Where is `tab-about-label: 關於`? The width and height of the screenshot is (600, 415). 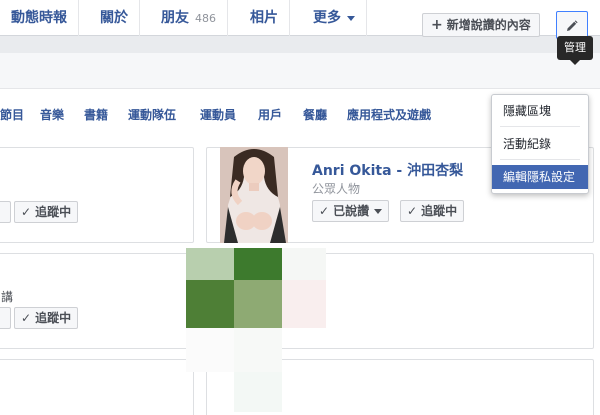 tab-about-label: 關於 is located at coordinates (114, 18).